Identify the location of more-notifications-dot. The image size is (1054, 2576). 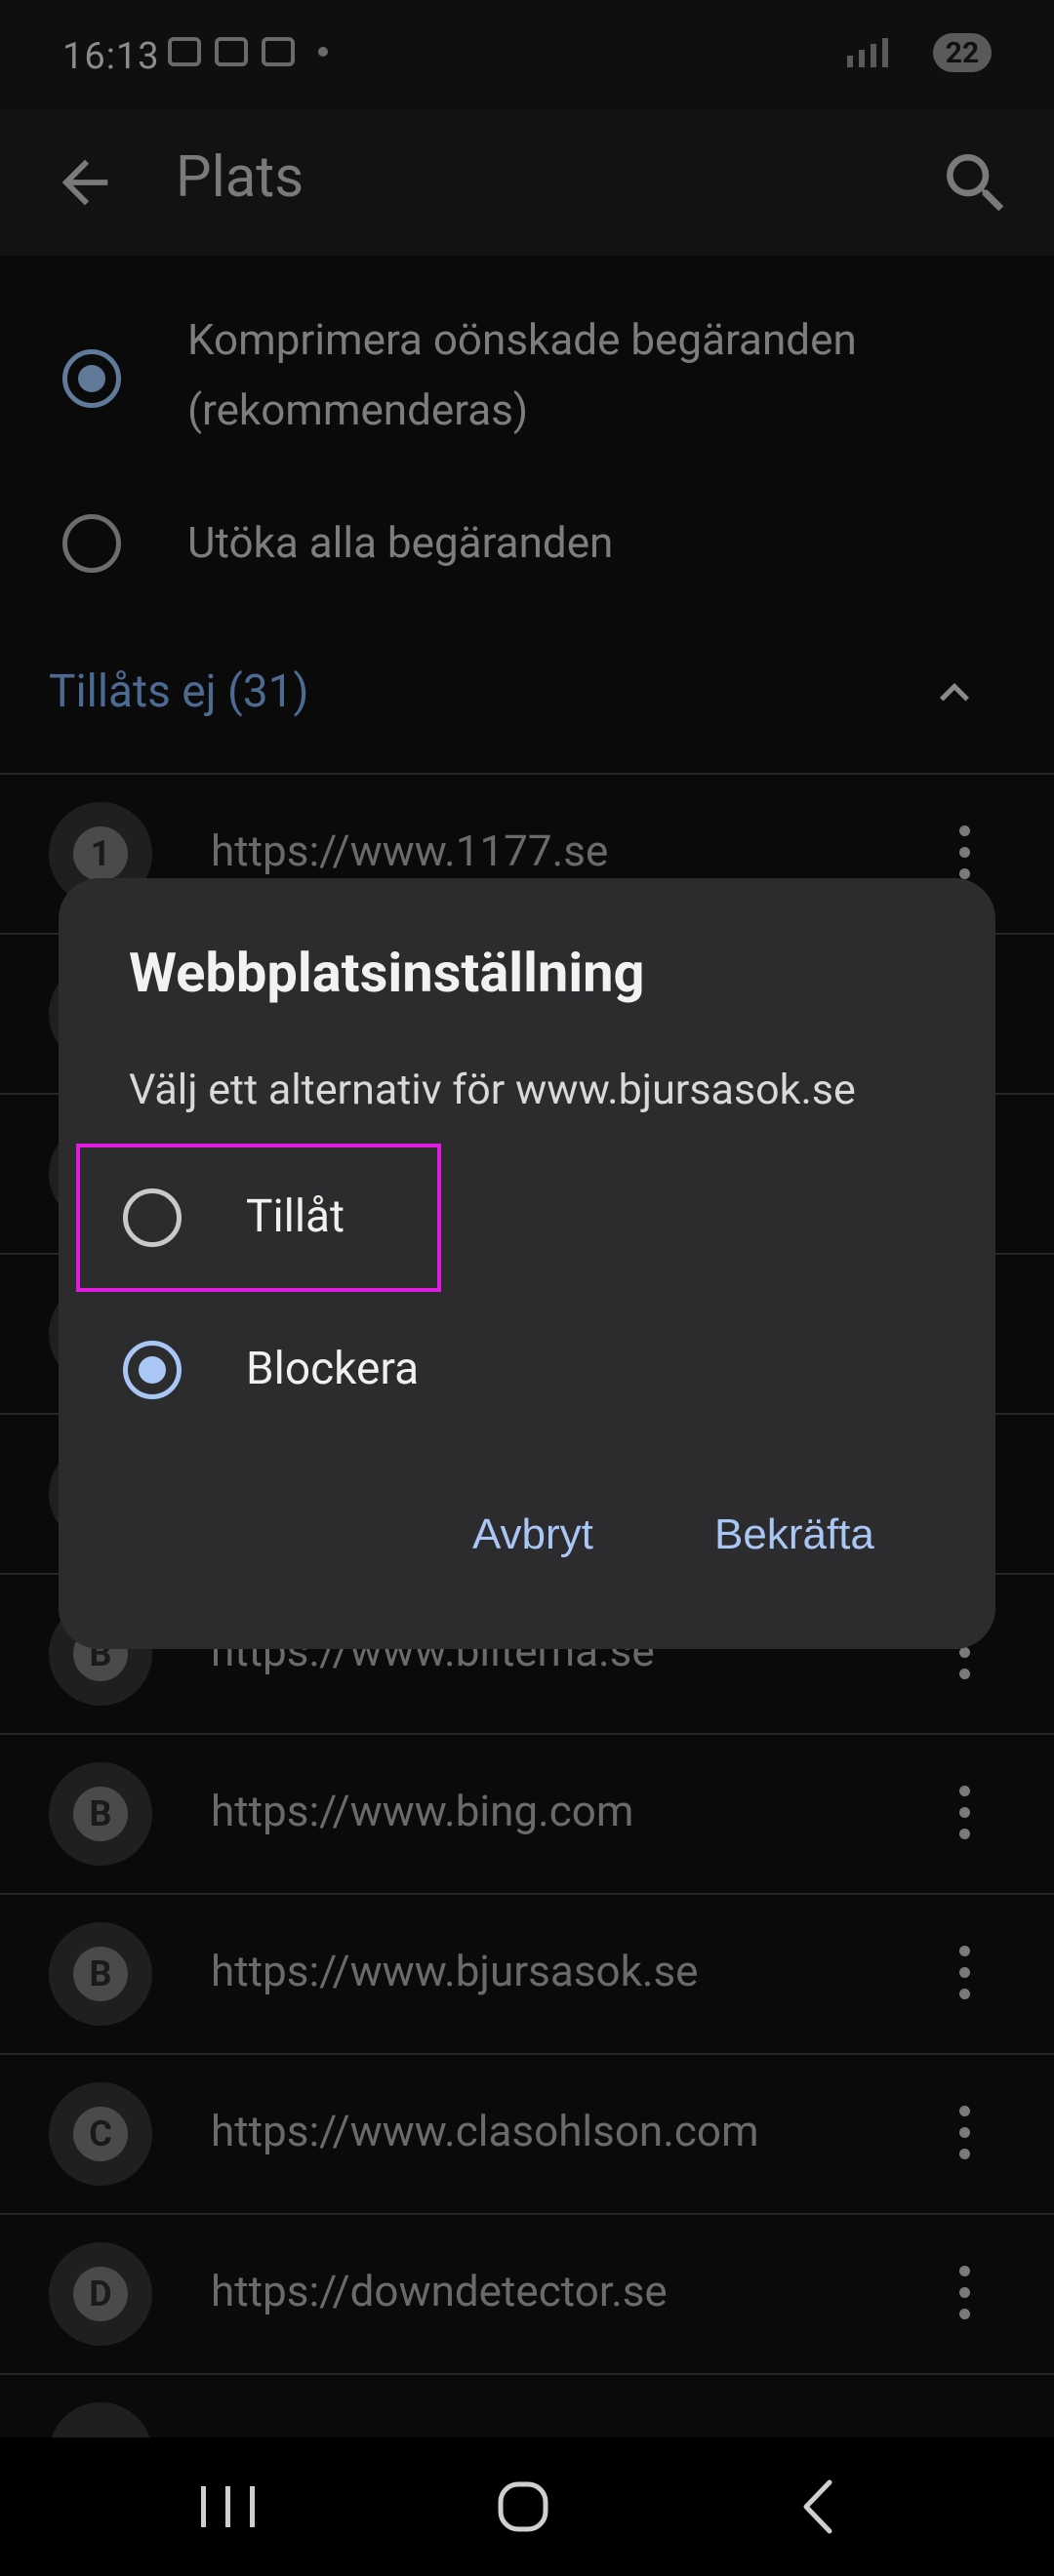
(323, 52).